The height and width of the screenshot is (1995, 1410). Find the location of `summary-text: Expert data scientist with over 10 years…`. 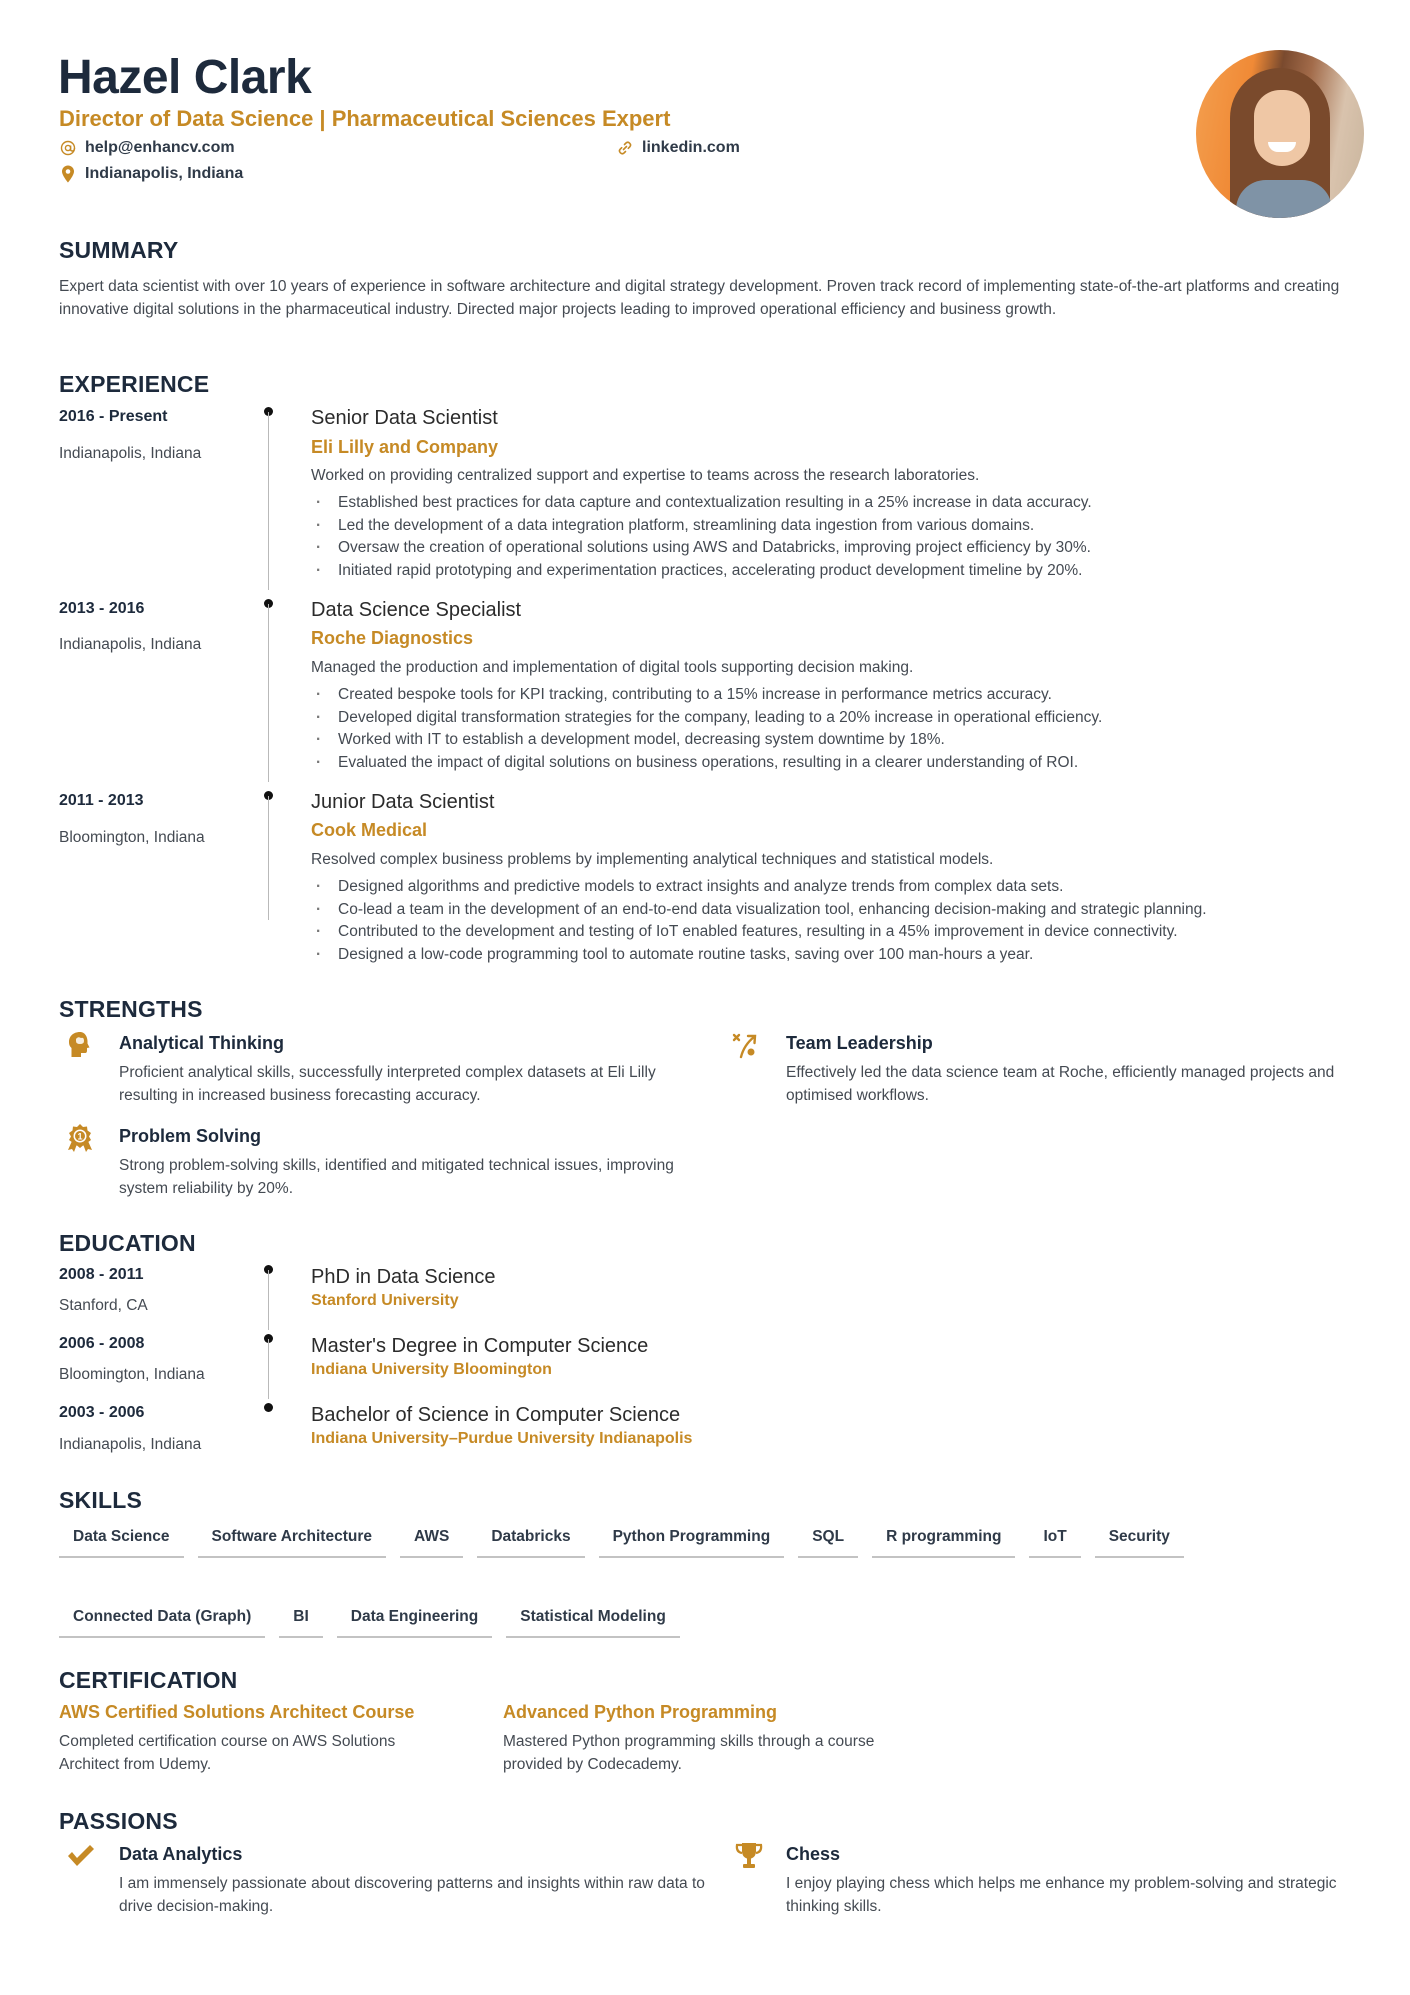

summary-text: Expert data scientist with over 10 years… is located at coordinates (699, 298).